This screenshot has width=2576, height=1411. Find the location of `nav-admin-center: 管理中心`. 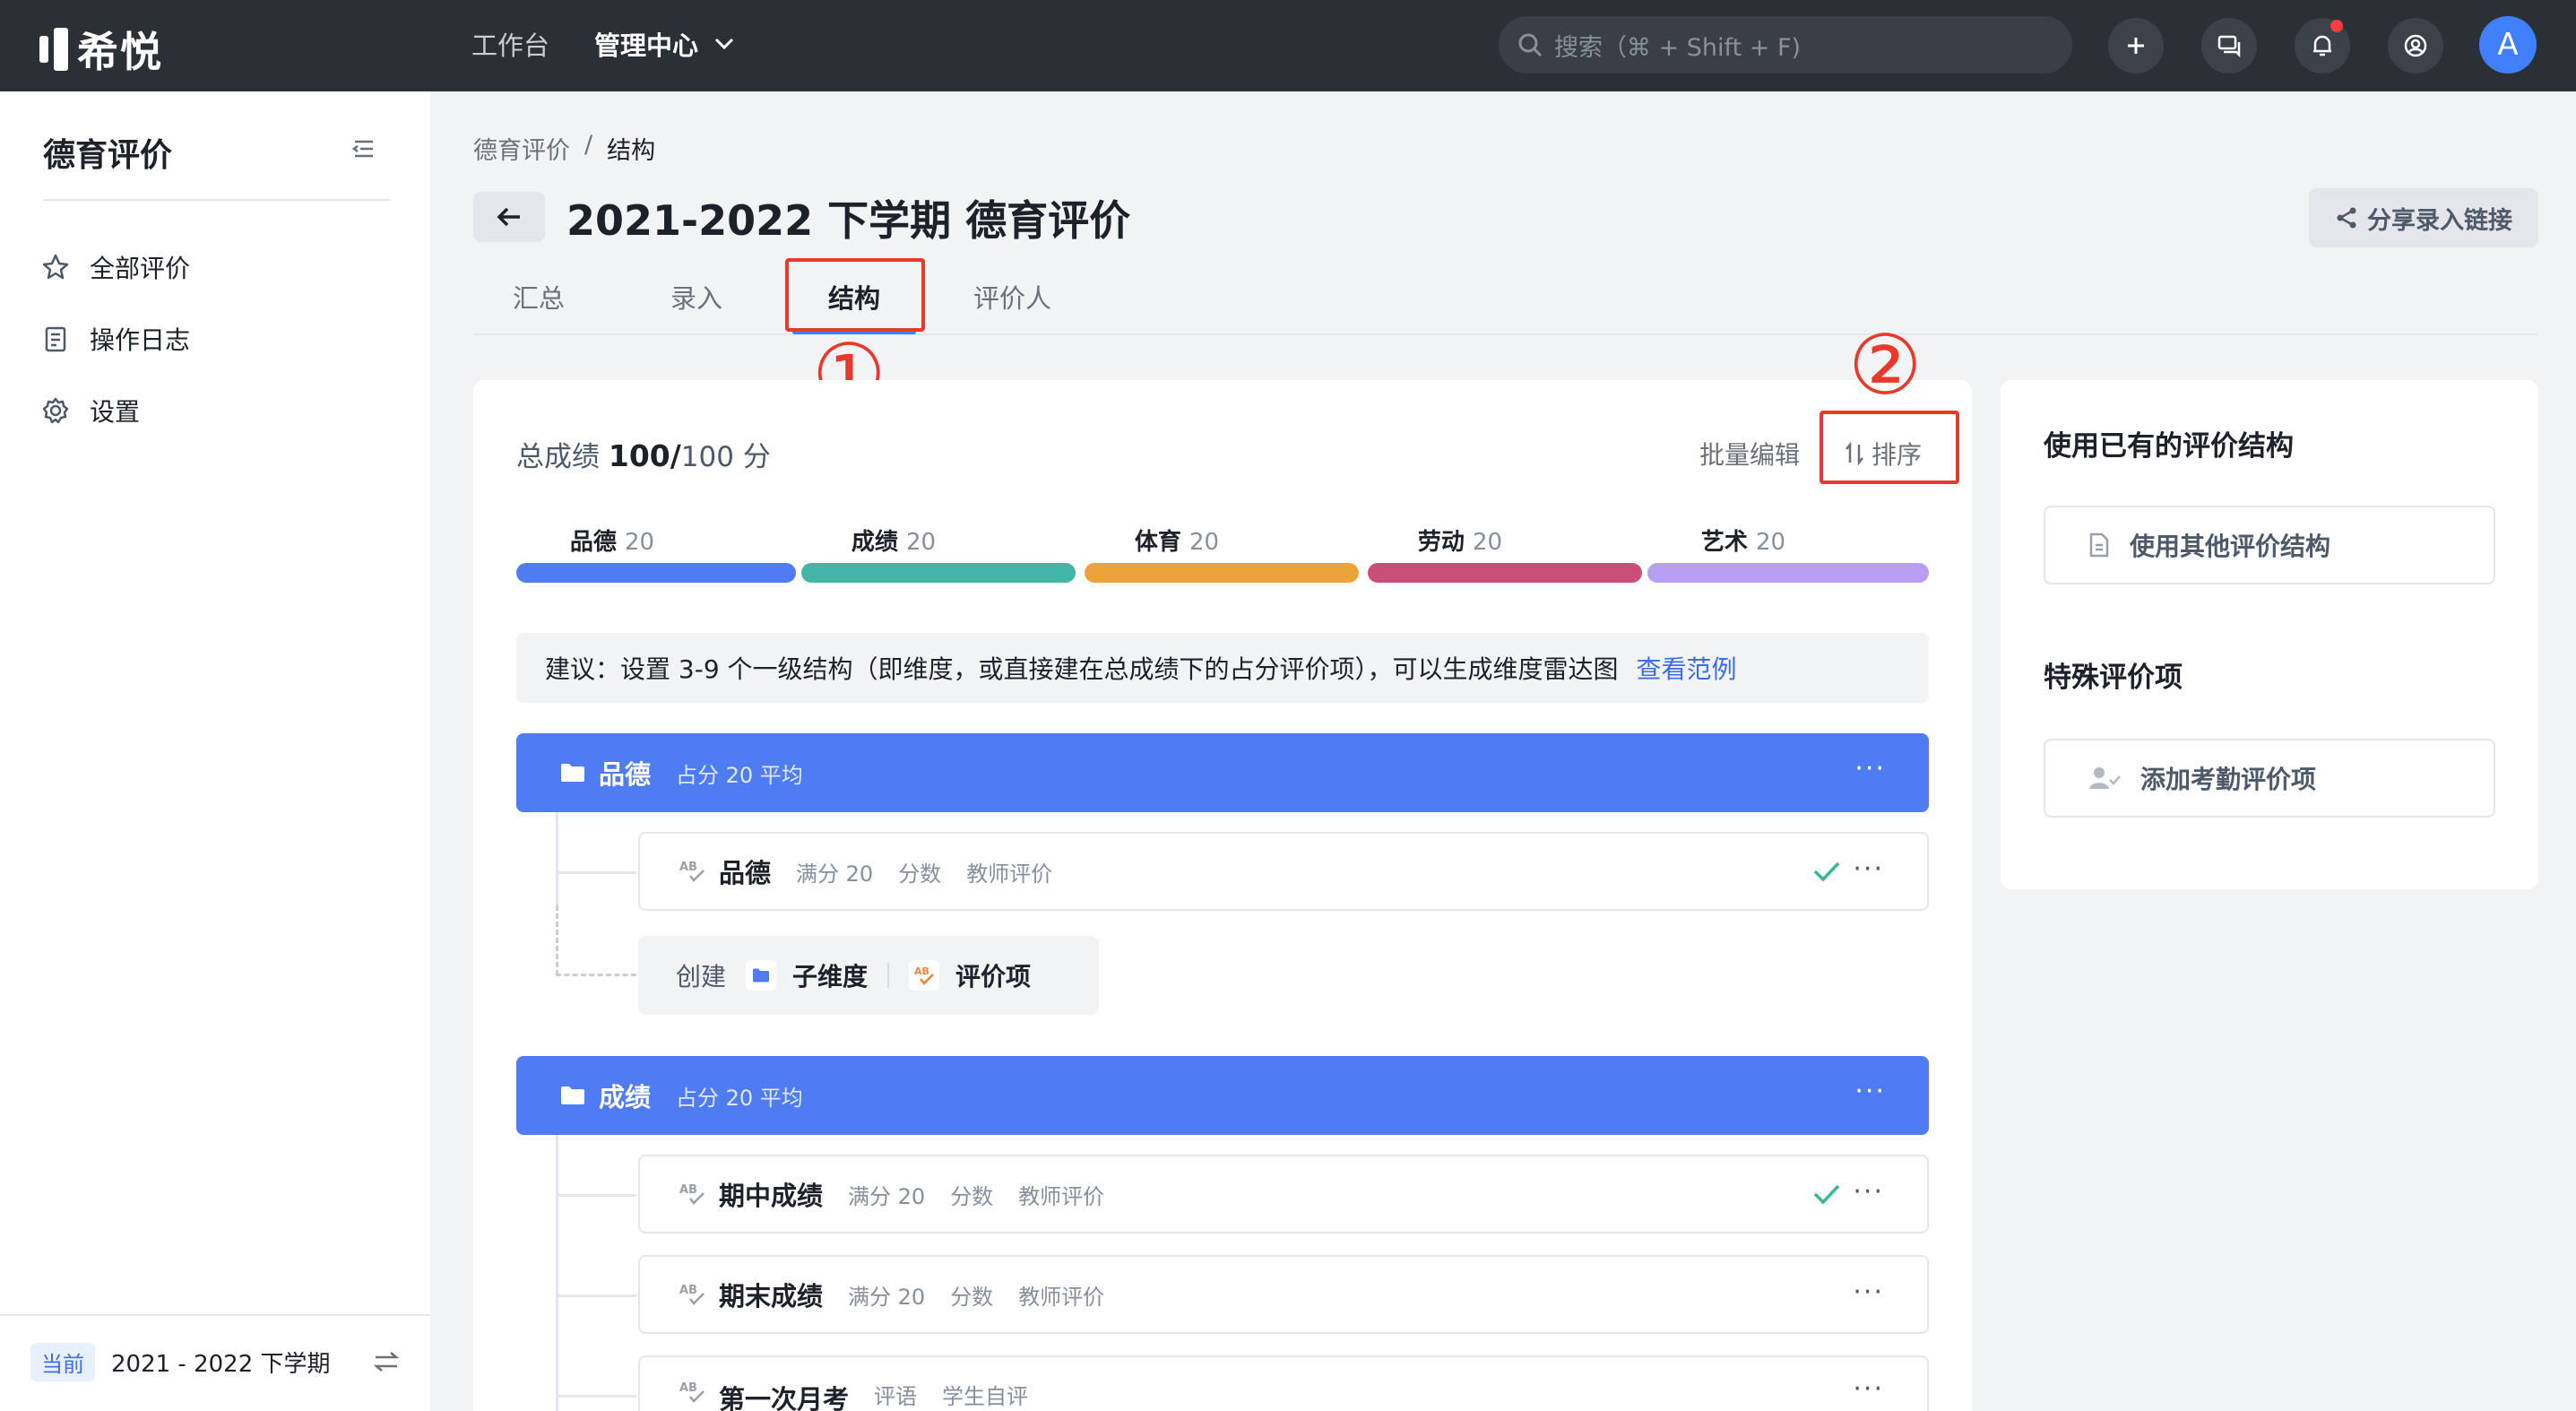

nav-admin-center: 管理中心 is located at coordinates (664, 44).